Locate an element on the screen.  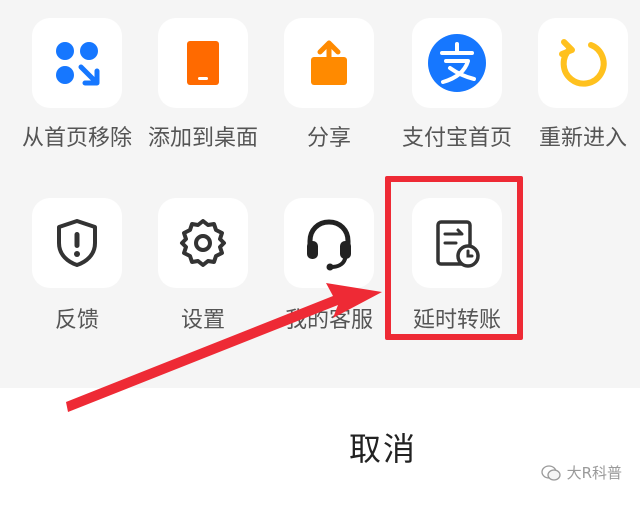
wechat-icon is located at coordinates (550, 472).